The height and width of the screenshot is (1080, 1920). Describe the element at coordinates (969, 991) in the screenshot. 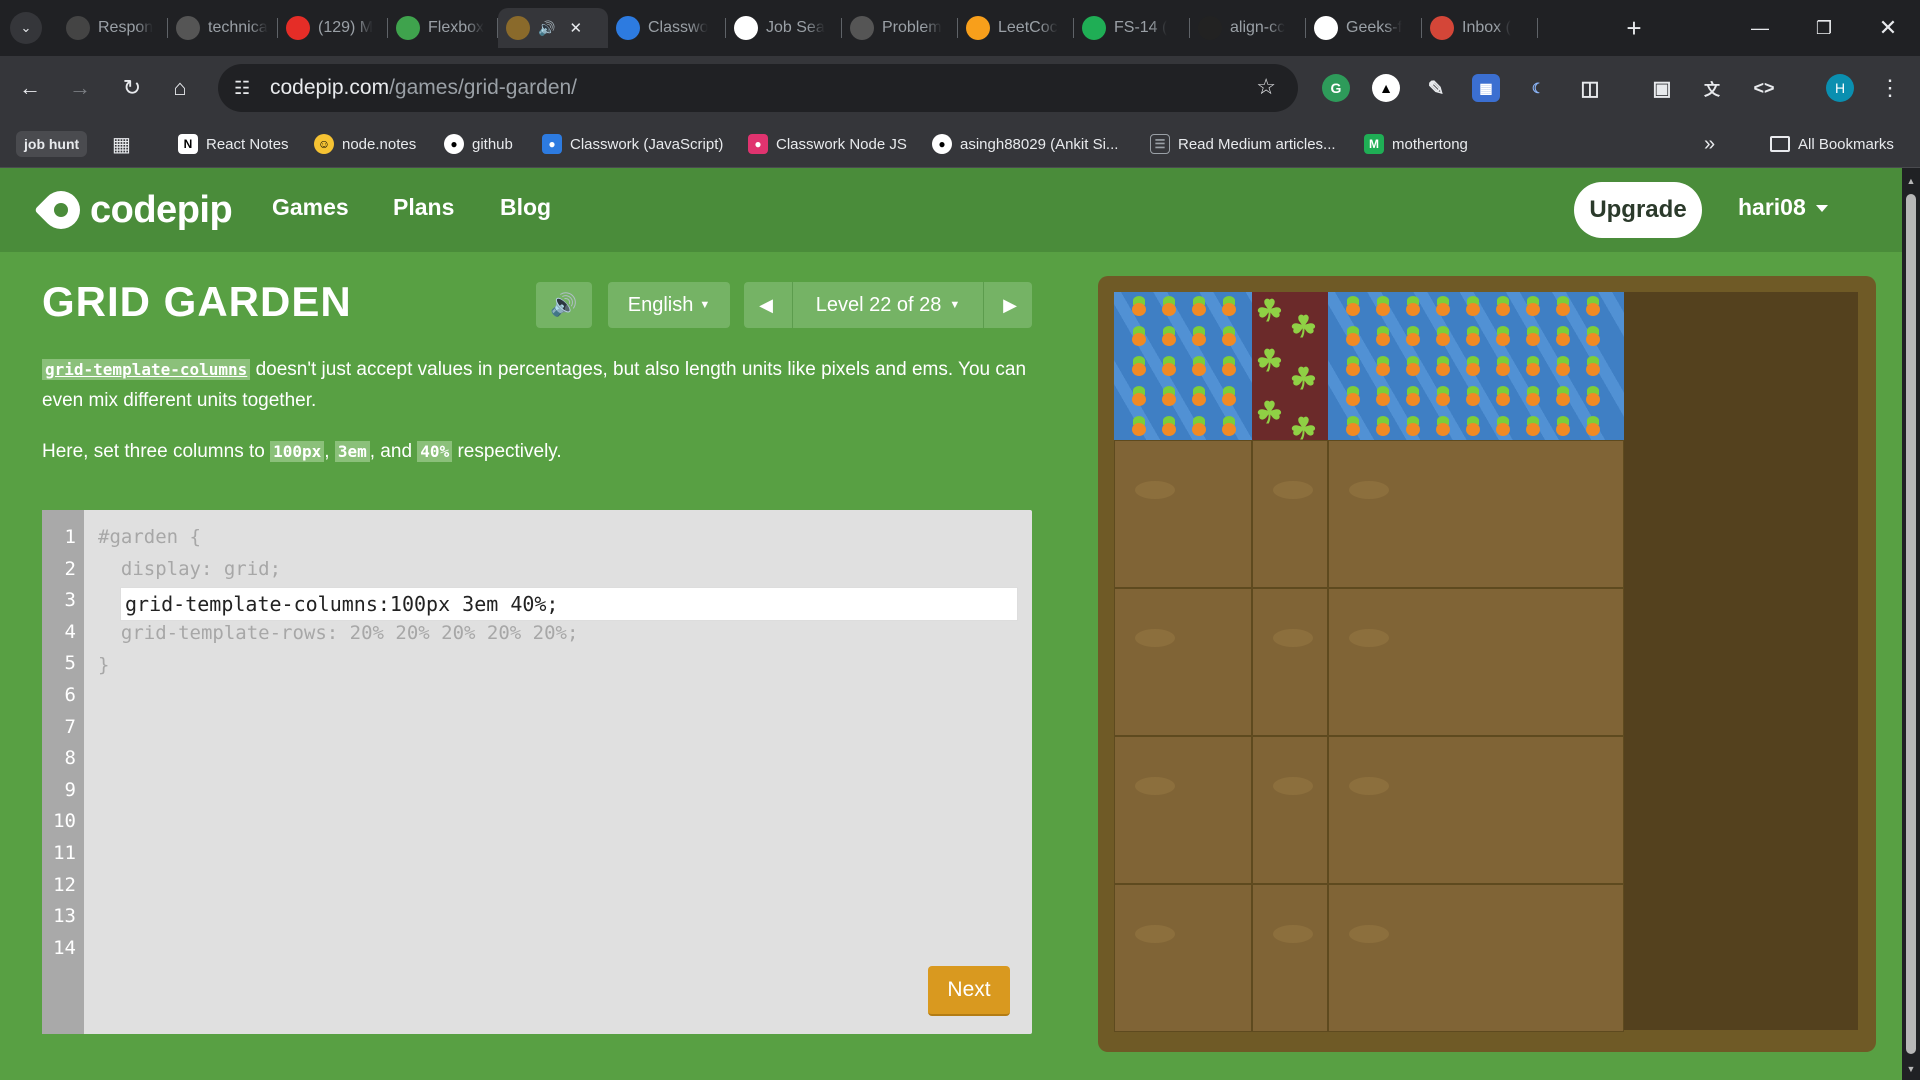

I see `next-button: Next` at that location.